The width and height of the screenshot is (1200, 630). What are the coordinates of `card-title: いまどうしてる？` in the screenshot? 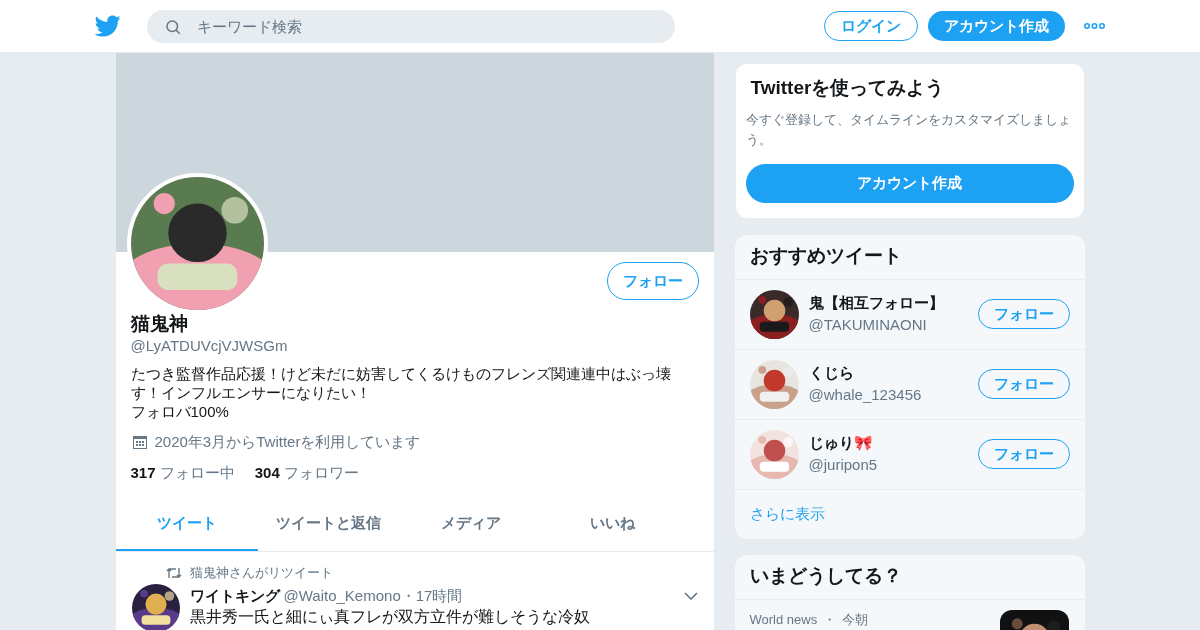 It's located at (909, 577).